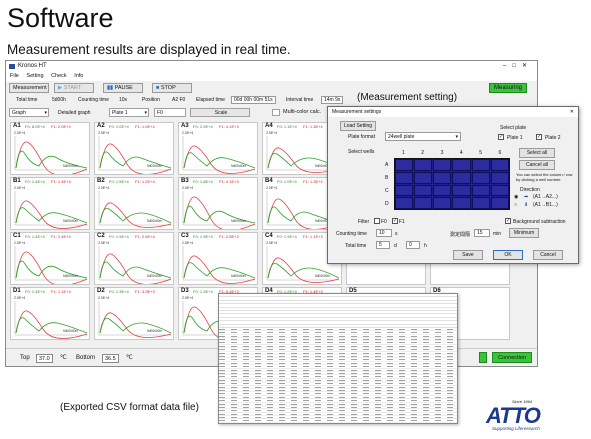 This screenshot has height=439, width=591. I want to click on plate-format-select: 24well plate ▾, so click(423, 136).